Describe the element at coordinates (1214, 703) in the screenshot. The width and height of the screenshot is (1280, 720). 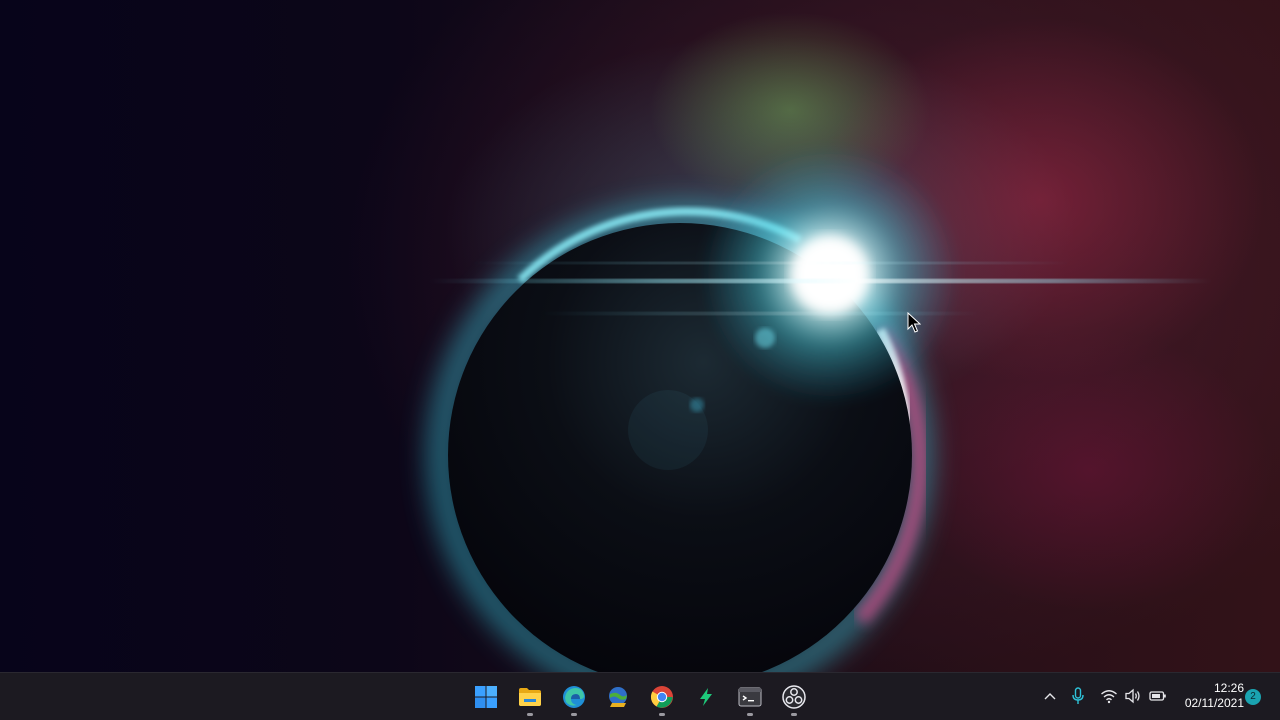
I see `clock-date: 02/11/2021` at that location.